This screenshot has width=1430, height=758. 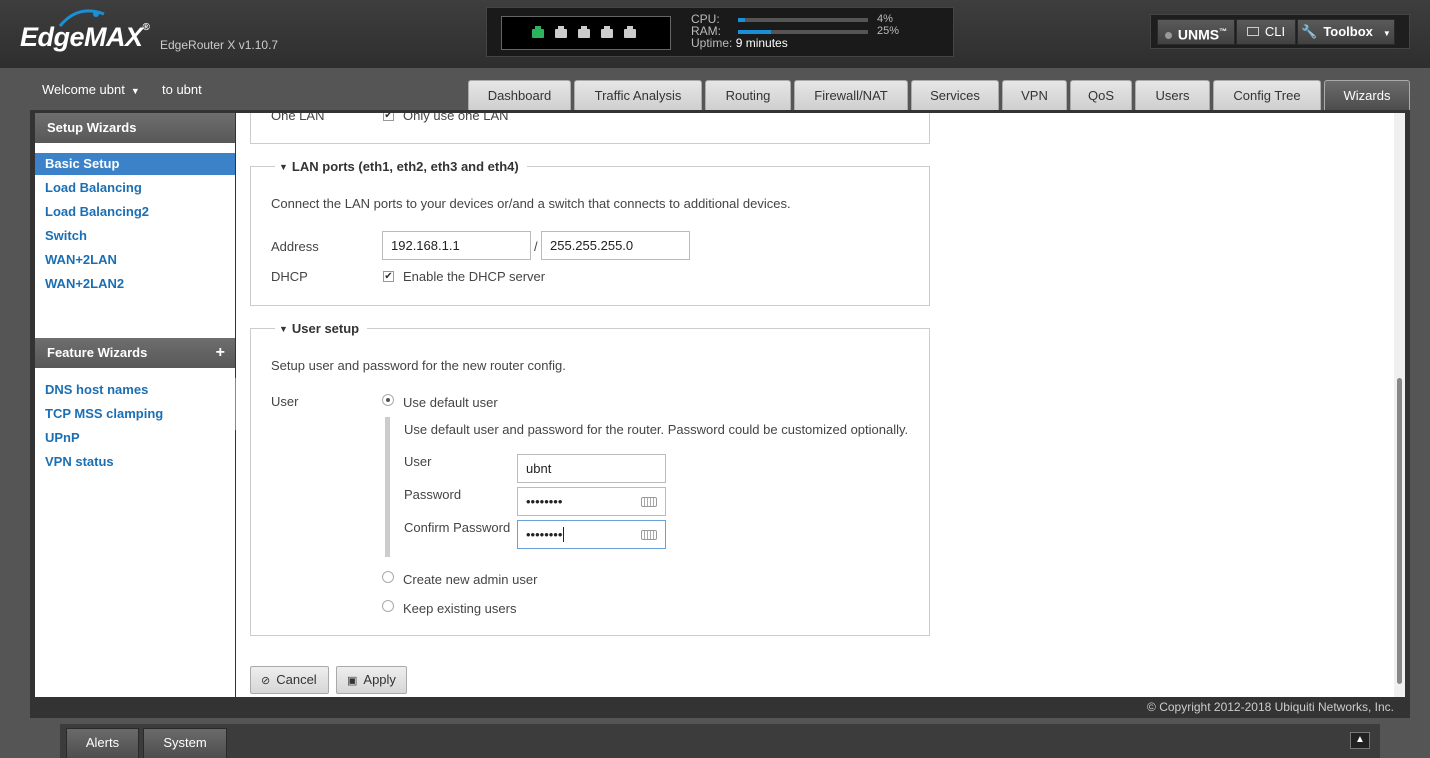 I want to click on save-icon: ▣, so click(x=352, y=681).